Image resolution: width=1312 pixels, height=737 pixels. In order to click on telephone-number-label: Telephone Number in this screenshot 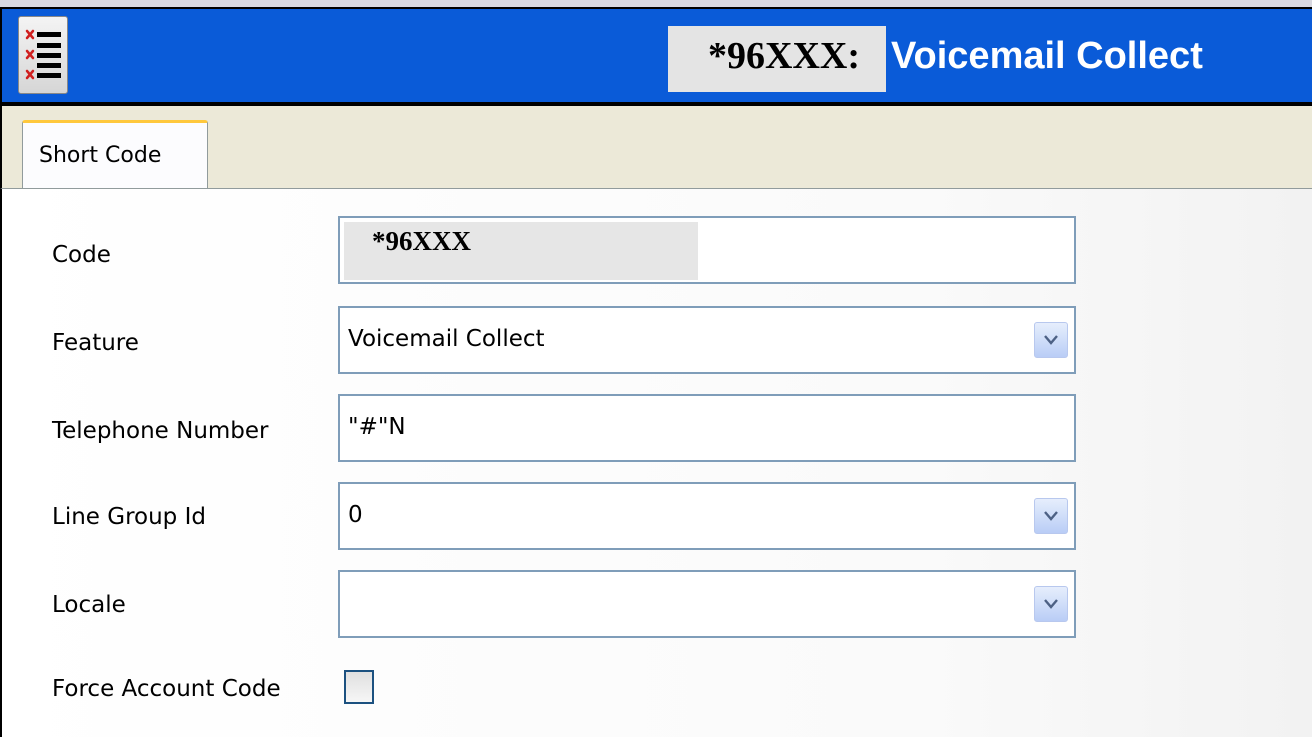, I will do `click(160, 431)`.